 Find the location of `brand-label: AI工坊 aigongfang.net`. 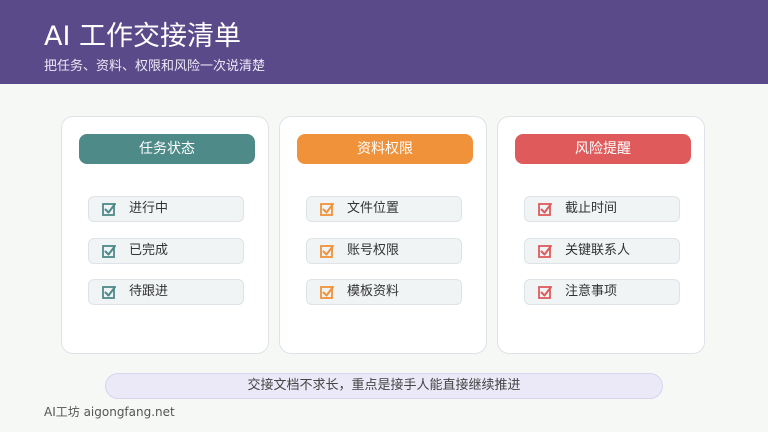

brand-label: AI工坊 aigongfang.net is located at coordinates (109, 412).